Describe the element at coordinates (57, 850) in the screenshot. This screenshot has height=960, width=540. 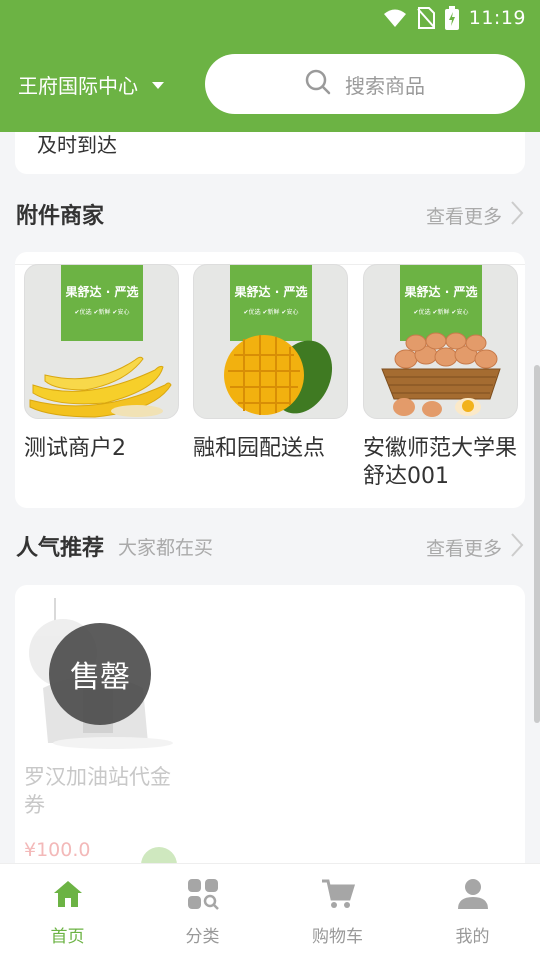
I see `product-price: ¥100.0` at that location.